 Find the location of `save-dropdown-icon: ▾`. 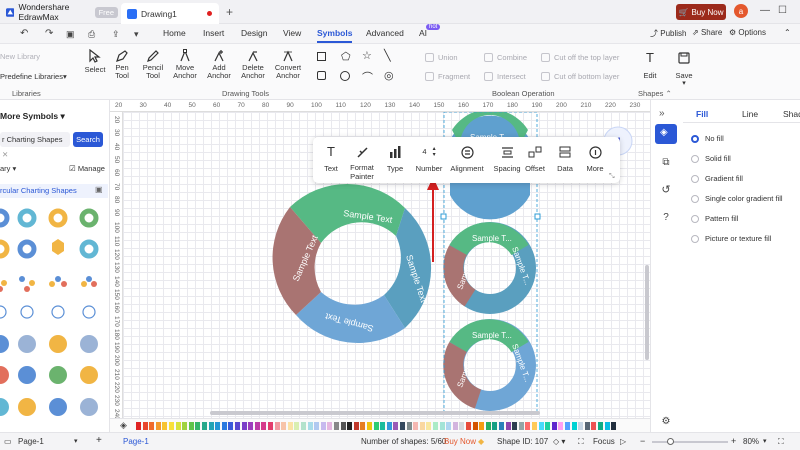

save-dropdown-icon: ▾ is located at coordinates (684, 84).